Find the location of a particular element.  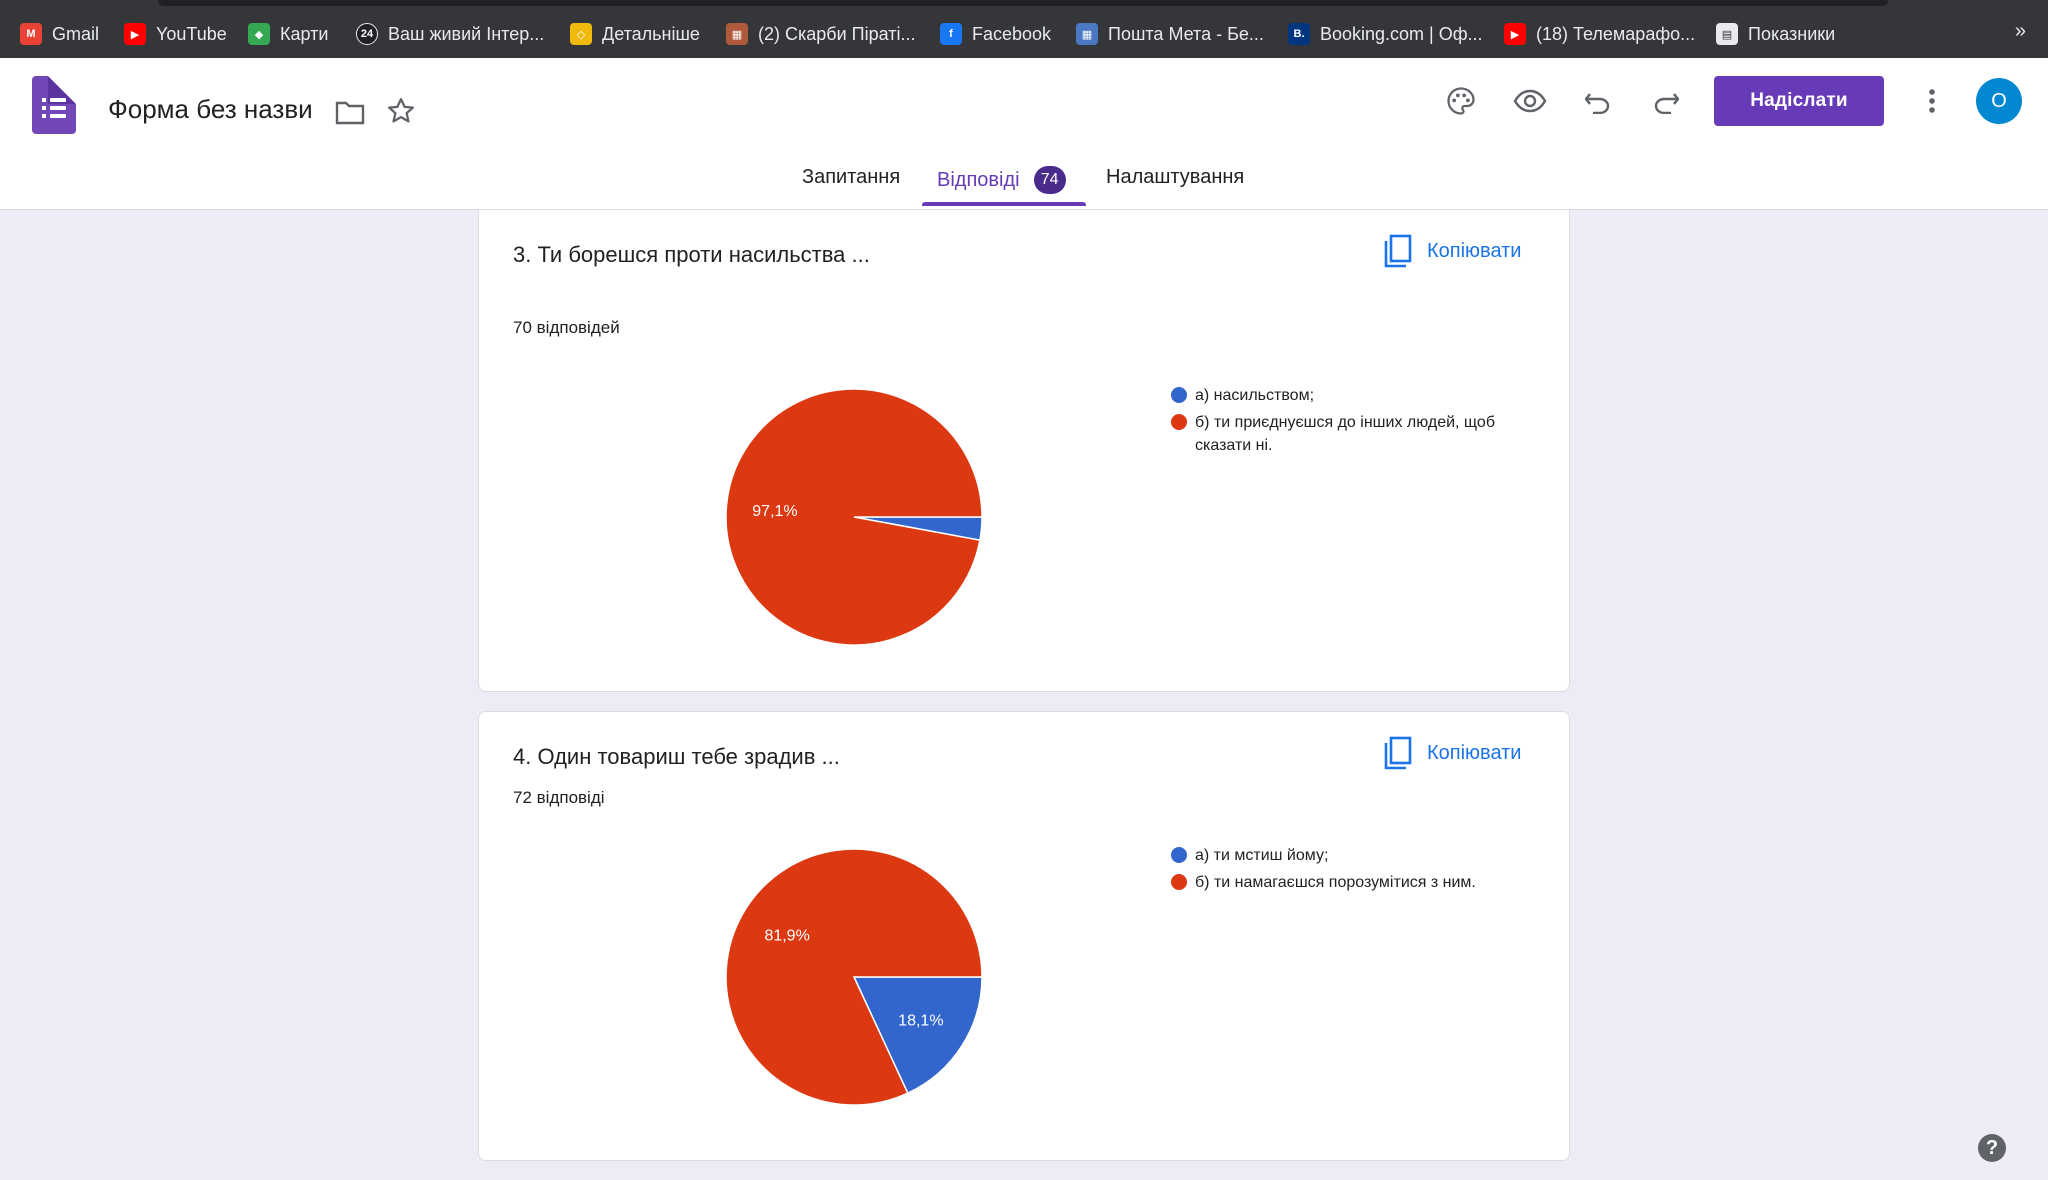

google-forms-logo-icon is located at coordinates (54, 105).